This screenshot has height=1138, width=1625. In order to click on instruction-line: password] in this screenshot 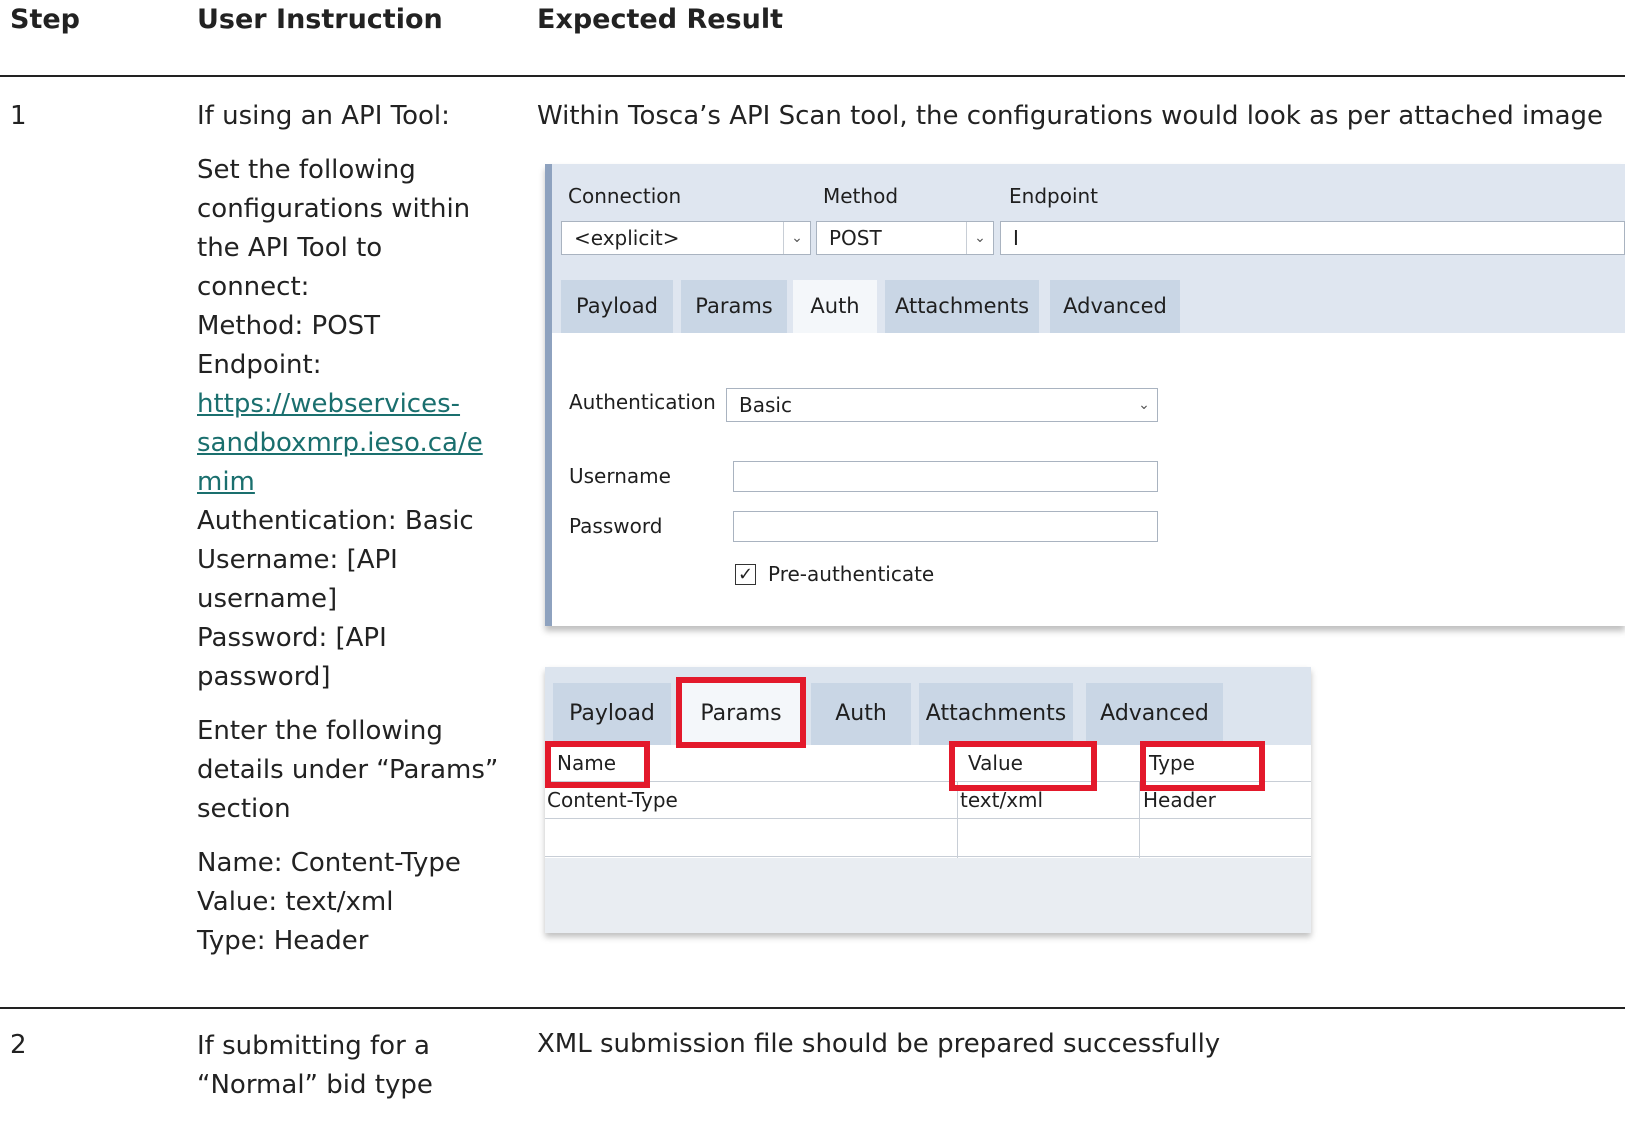, I will do `click(264, 677)`.